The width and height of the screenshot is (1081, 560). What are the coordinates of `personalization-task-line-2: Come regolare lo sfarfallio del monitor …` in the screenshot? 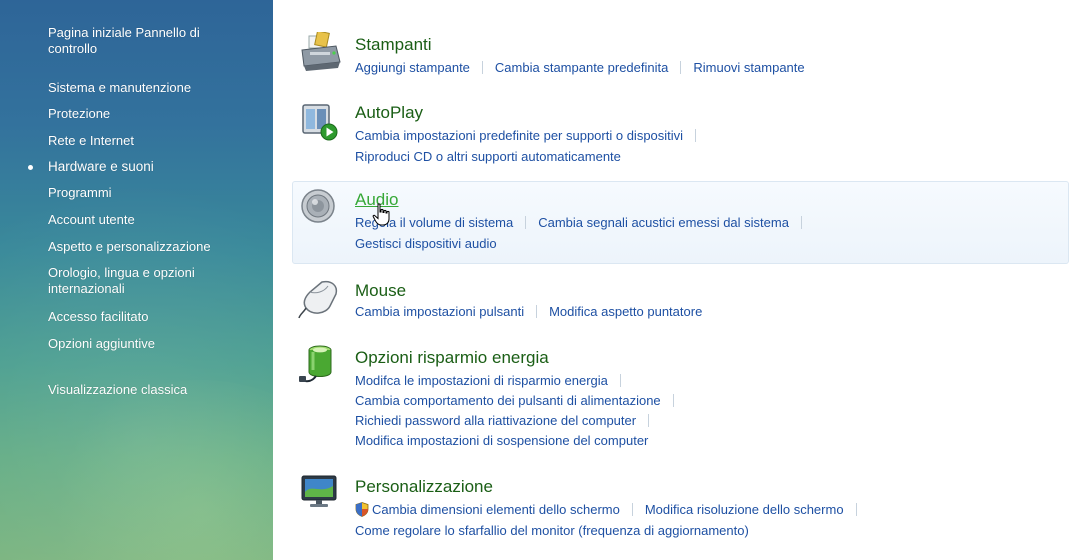 It's located at (552, 530).